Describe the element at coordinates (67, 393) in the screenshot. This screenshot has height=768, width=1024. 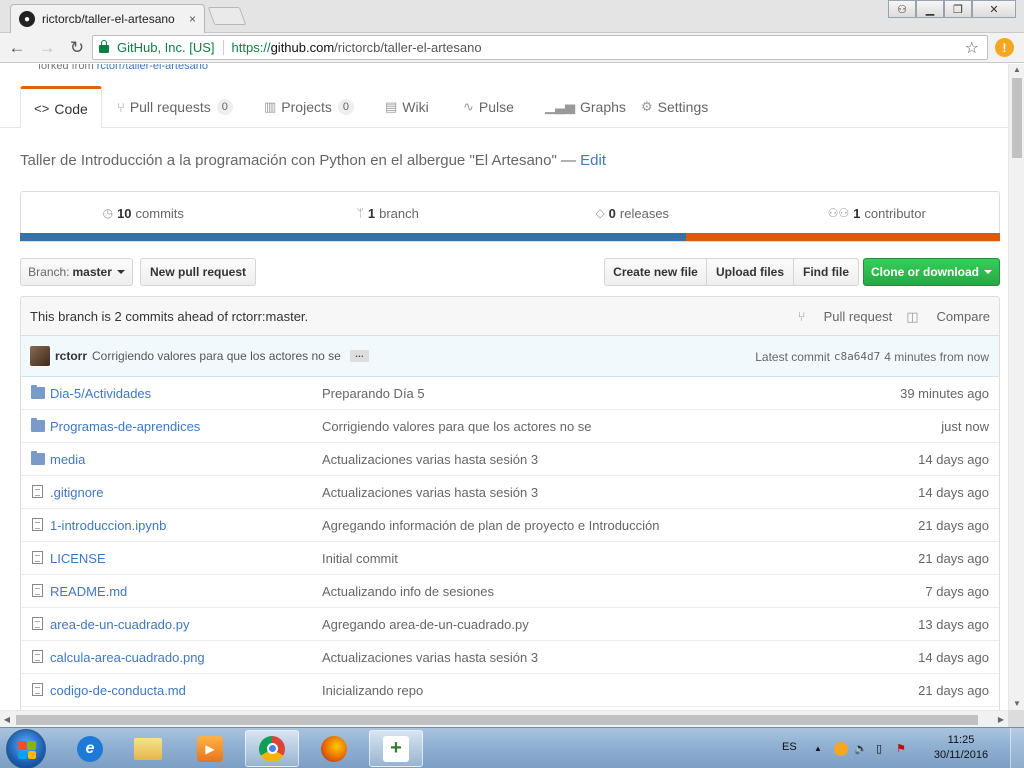
I see `file-dir-part: Dia-5/` at that location.